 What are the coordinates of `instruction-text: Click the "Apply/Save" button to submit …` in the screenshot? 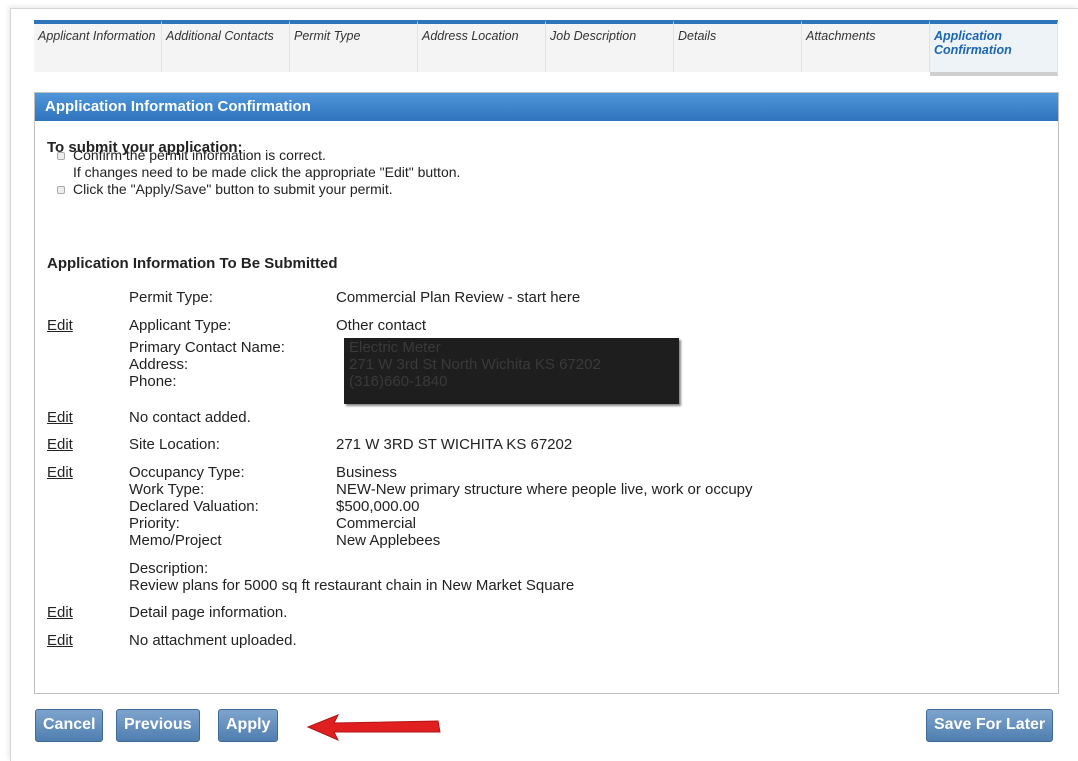 It's located at (233, 189).